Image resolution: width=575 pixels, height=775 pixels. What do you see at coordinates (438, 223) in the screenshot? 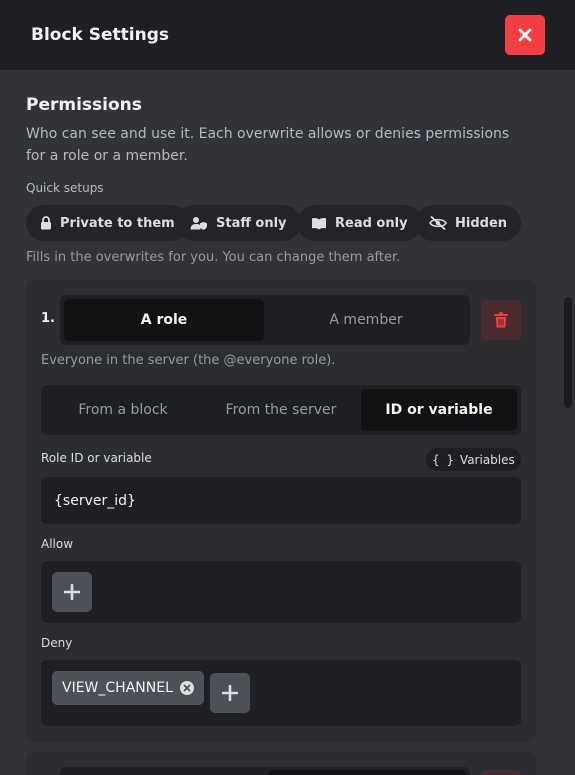
I see `eye-off-icon` at bounding box center [438, 223].